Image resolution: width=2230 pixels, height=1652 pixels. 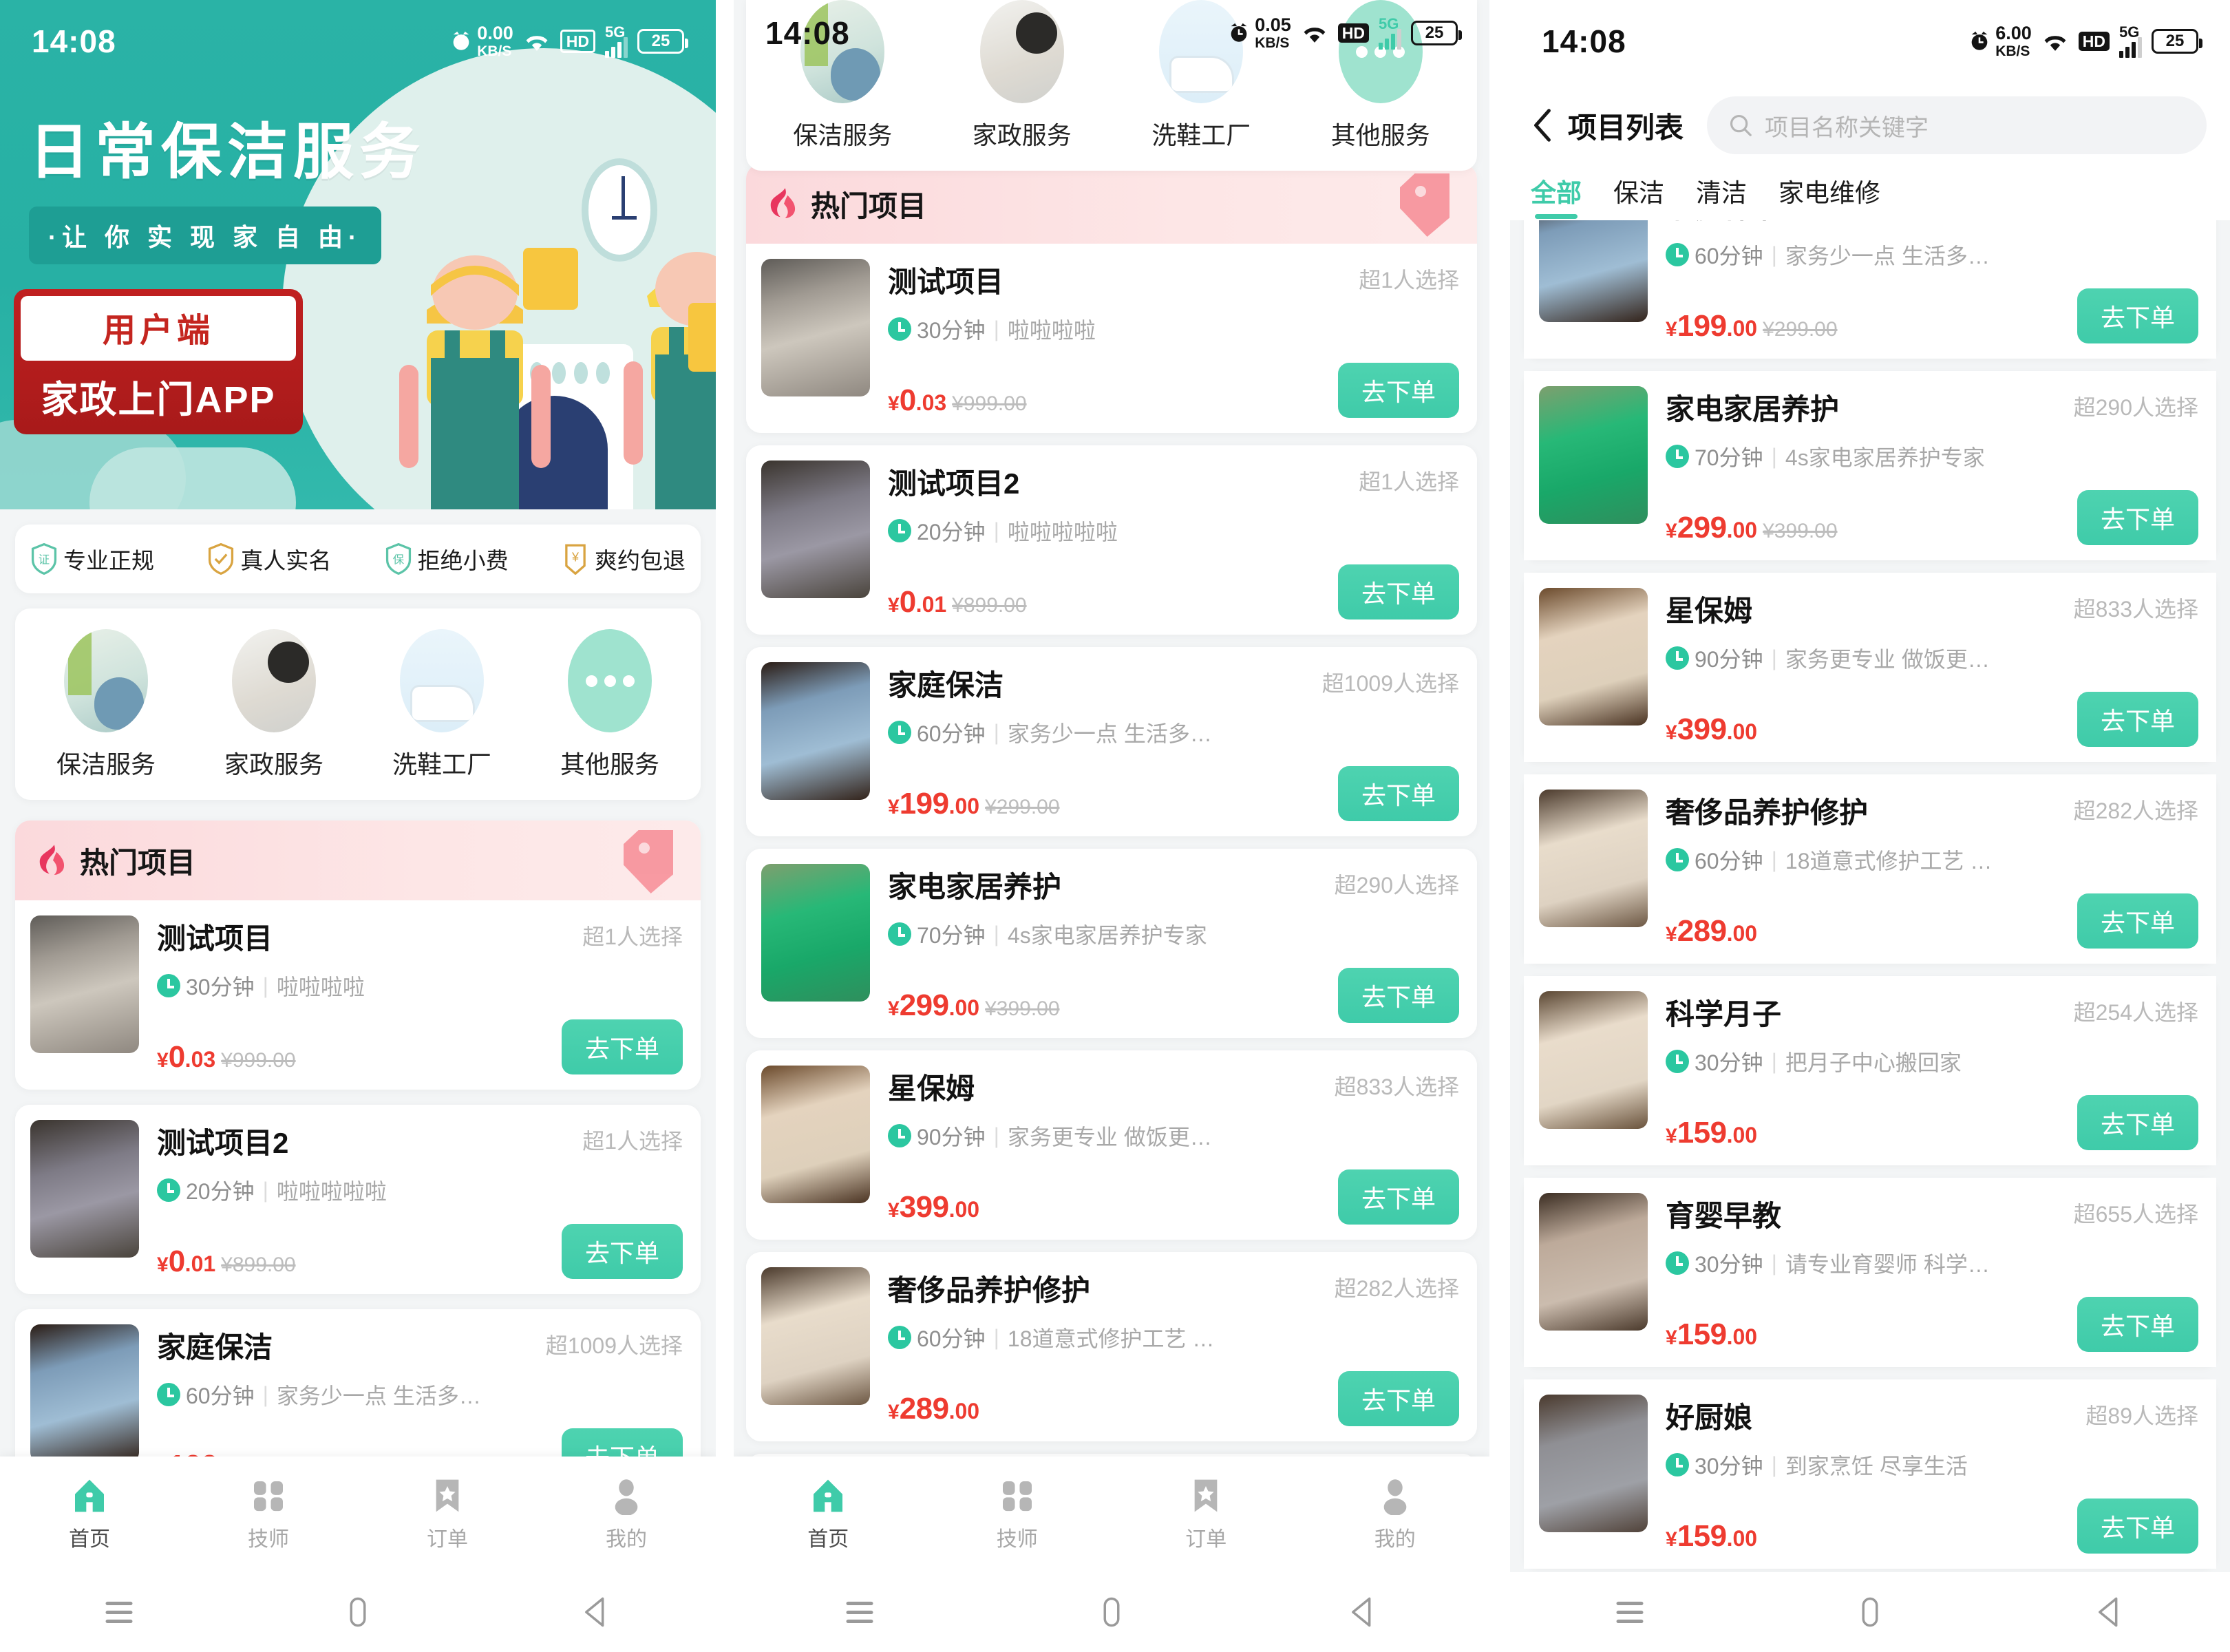 What do you see at coordinates (215, 1347) in the screenshot?
I see `product-name: 家庭保洁` at bounding box center [215, 1347].